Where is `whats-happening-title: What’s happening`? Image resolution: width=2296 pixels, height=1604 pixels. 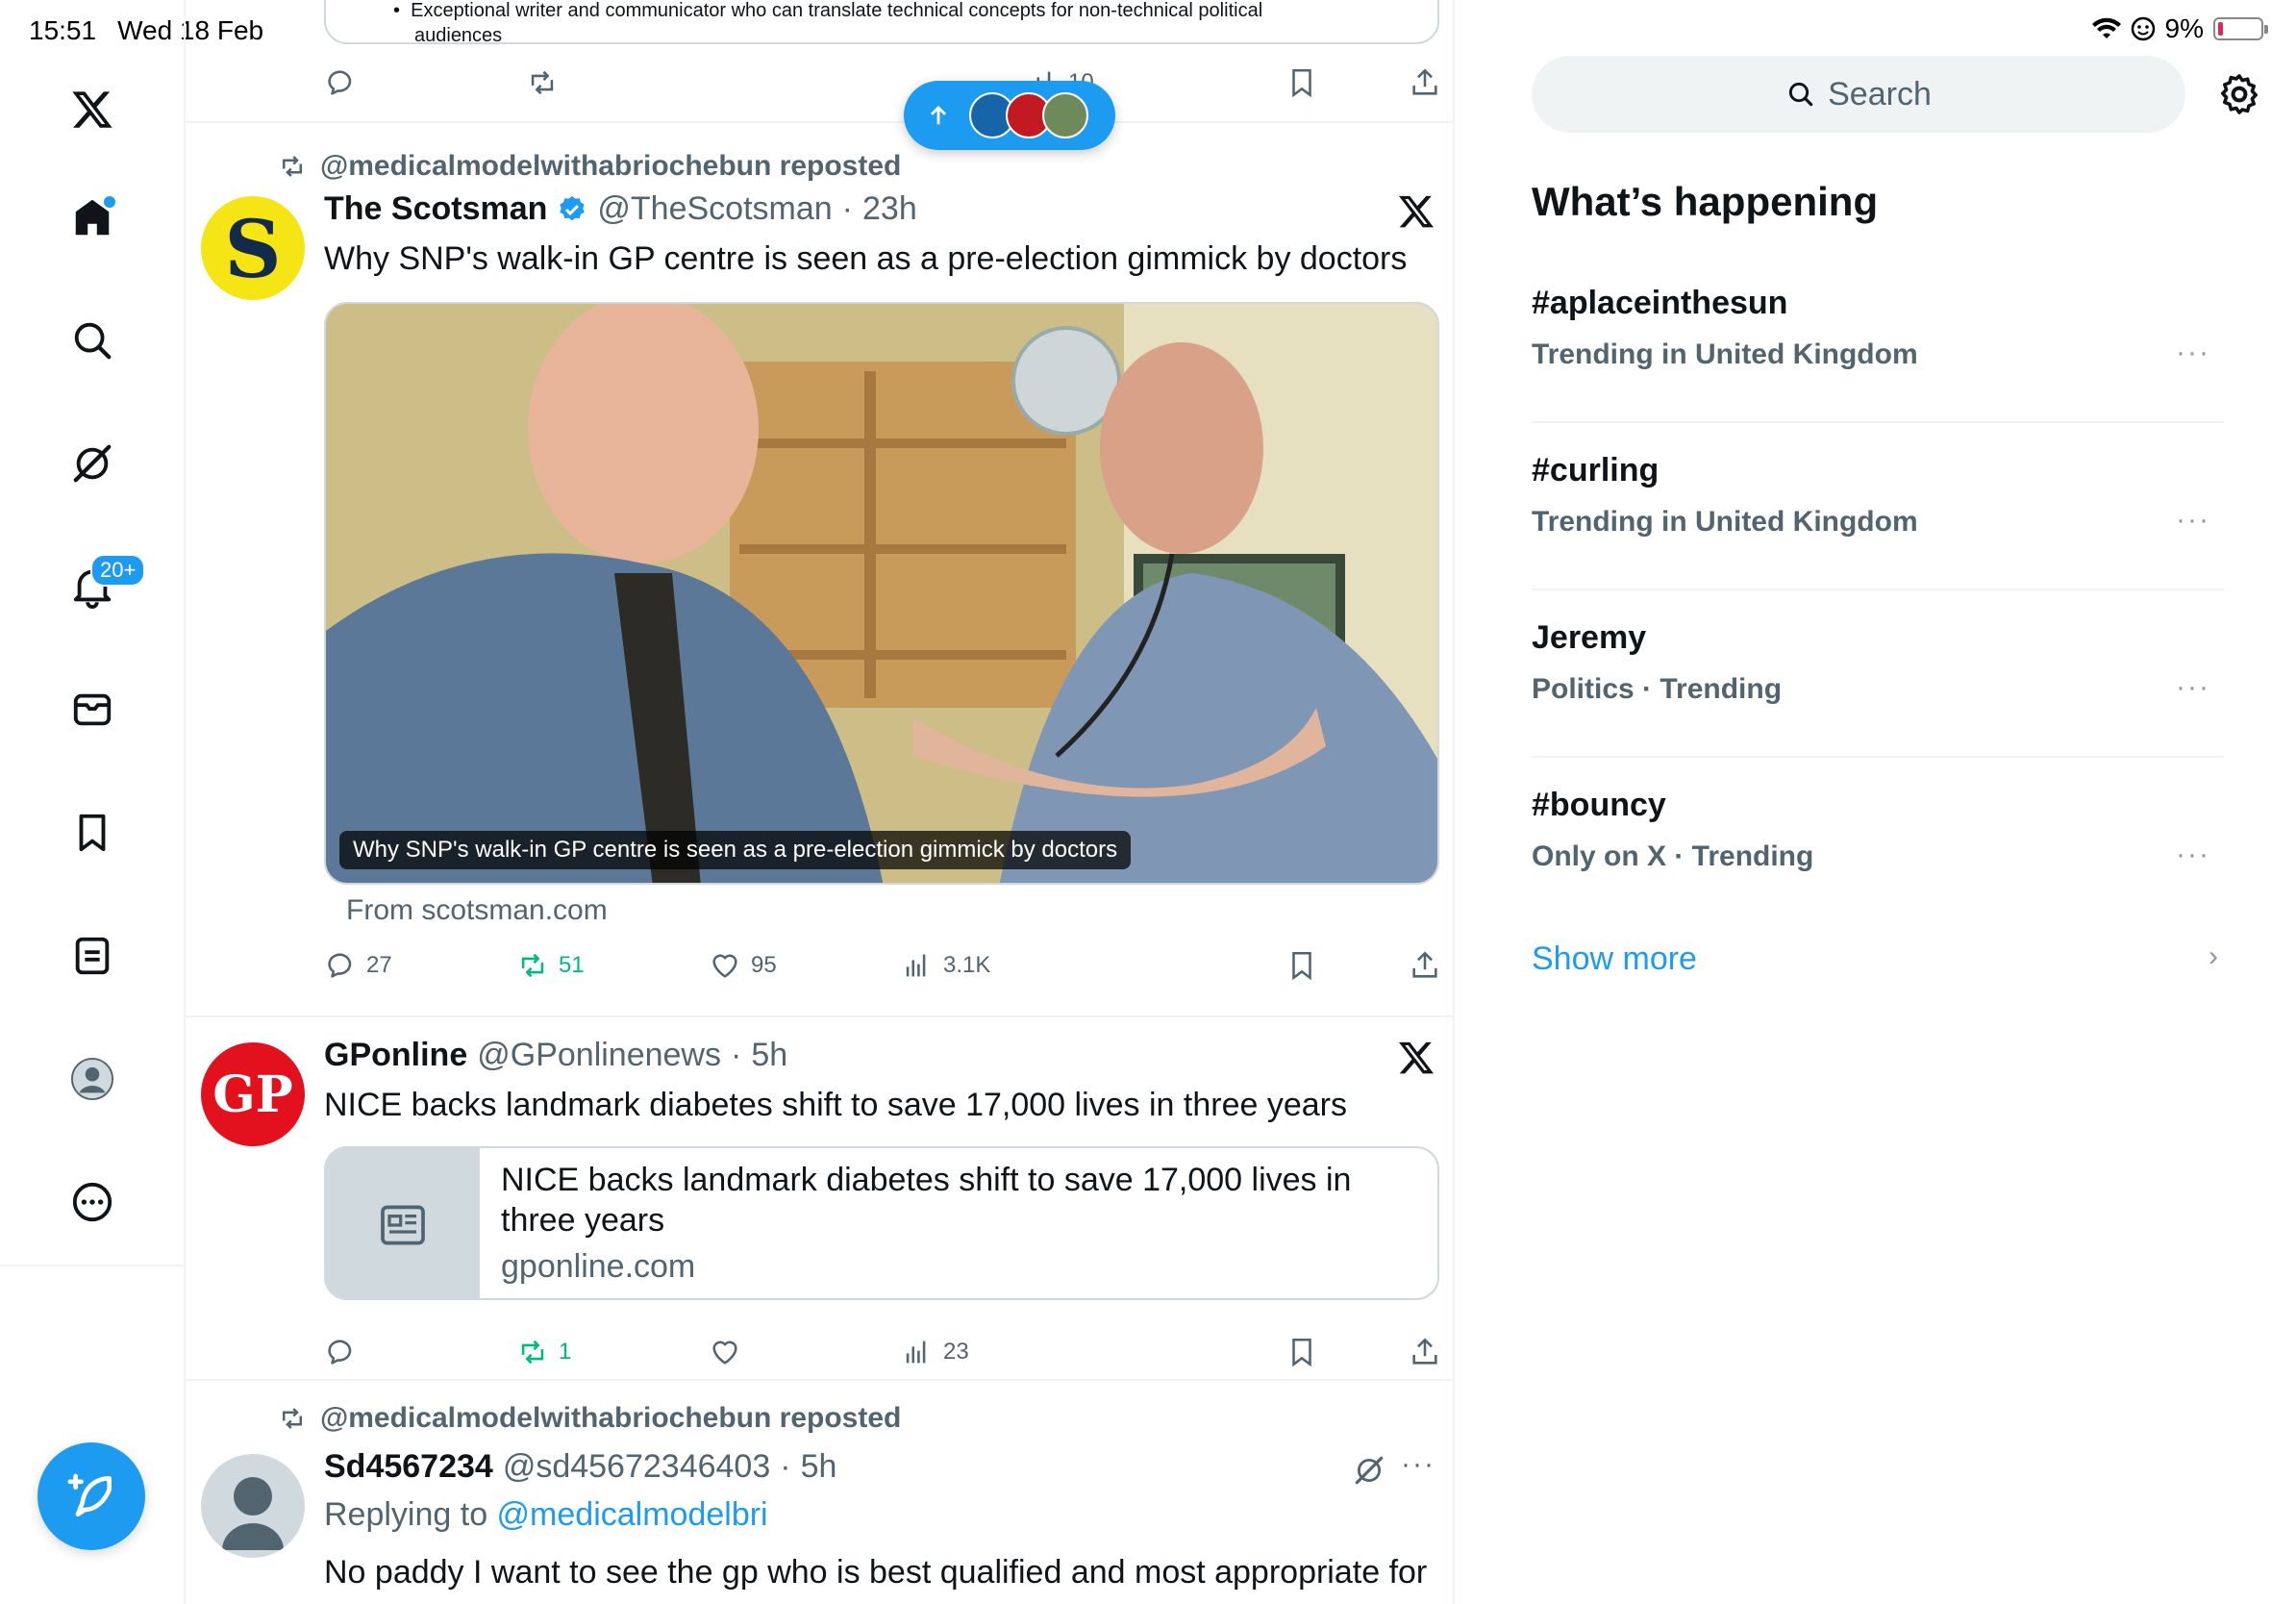
whats-happening-title: What’s happening is located at coordinates (1705, 201).